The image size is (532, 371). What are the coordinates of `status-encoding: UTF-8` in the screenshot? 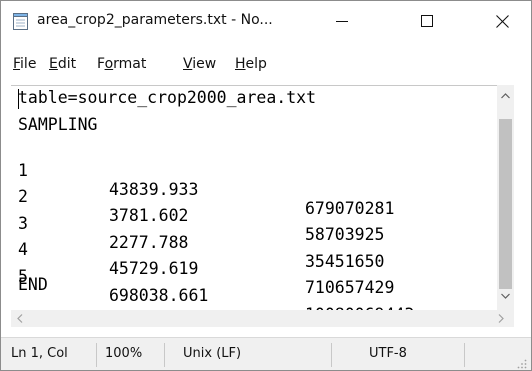 It's located at (388, 353).